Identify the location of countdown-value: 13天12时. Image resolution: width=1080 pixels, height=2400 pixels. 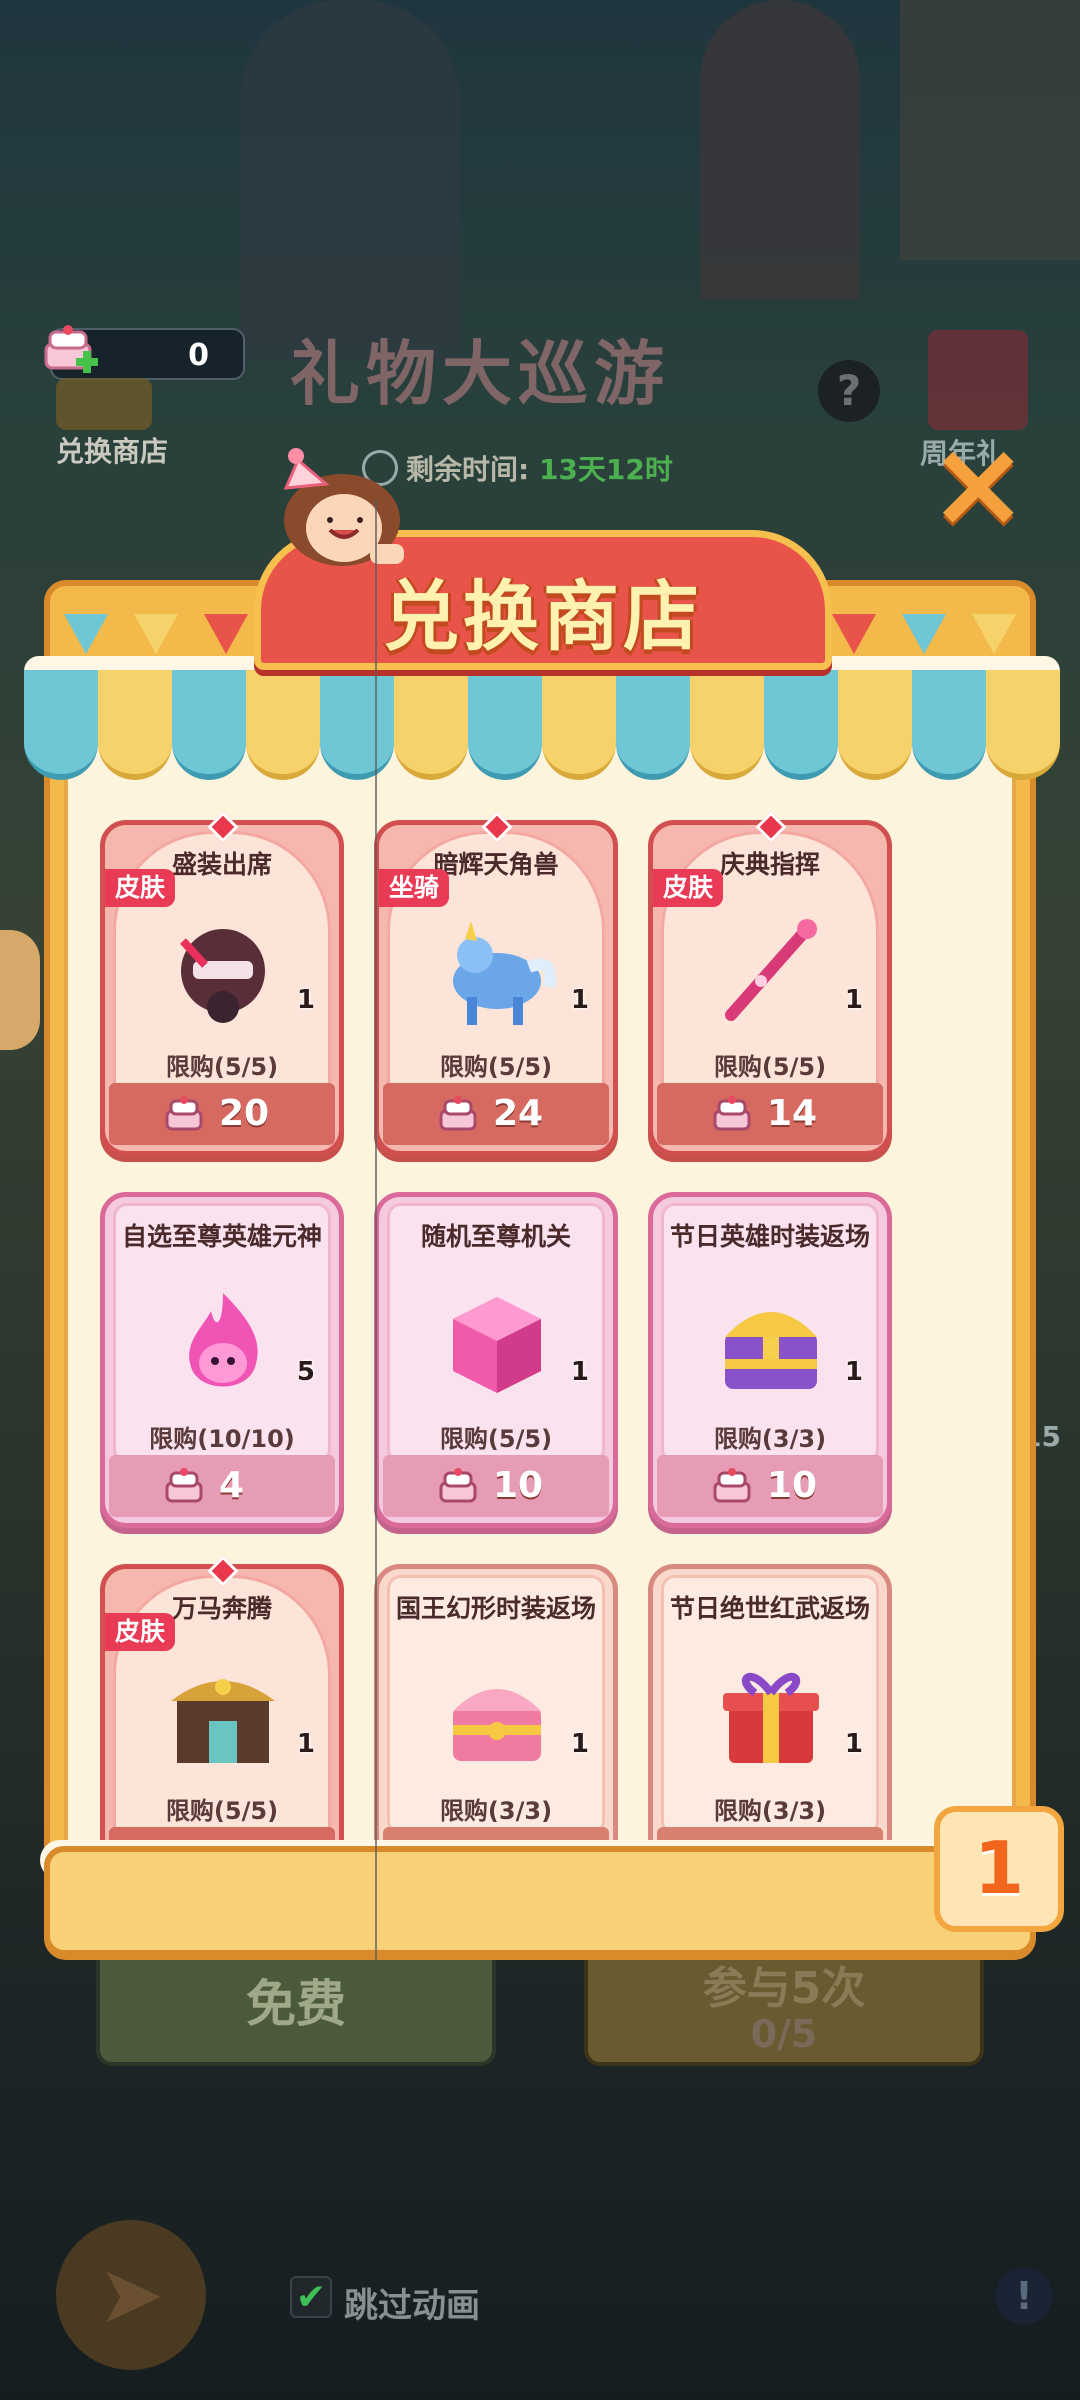
(605, 469).